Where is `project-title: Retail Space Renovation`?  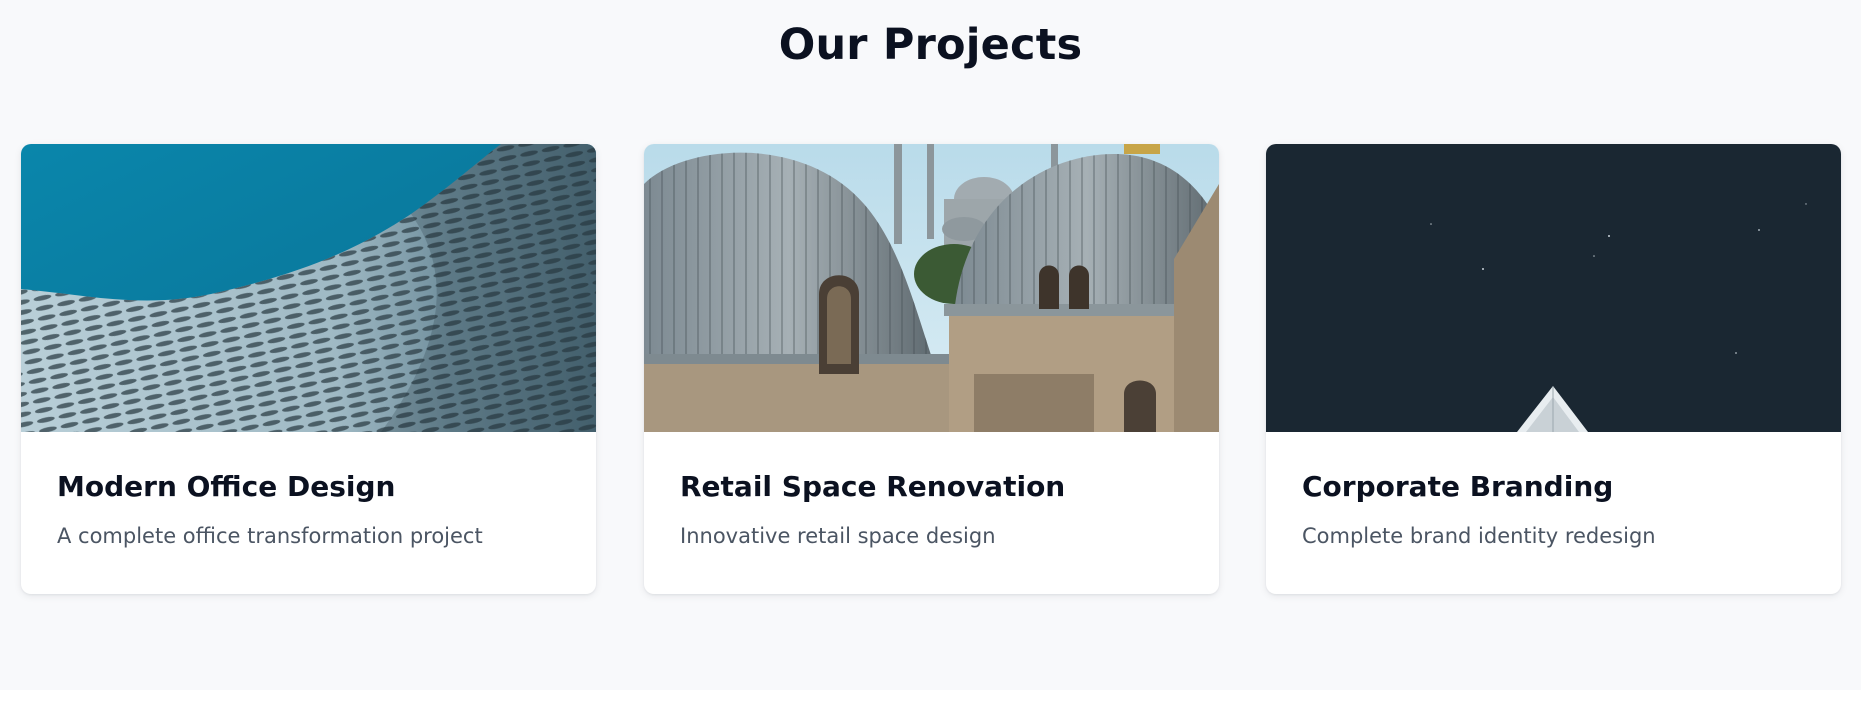
project-title: Retail Space Renovation is located at coordinates (873, 486).